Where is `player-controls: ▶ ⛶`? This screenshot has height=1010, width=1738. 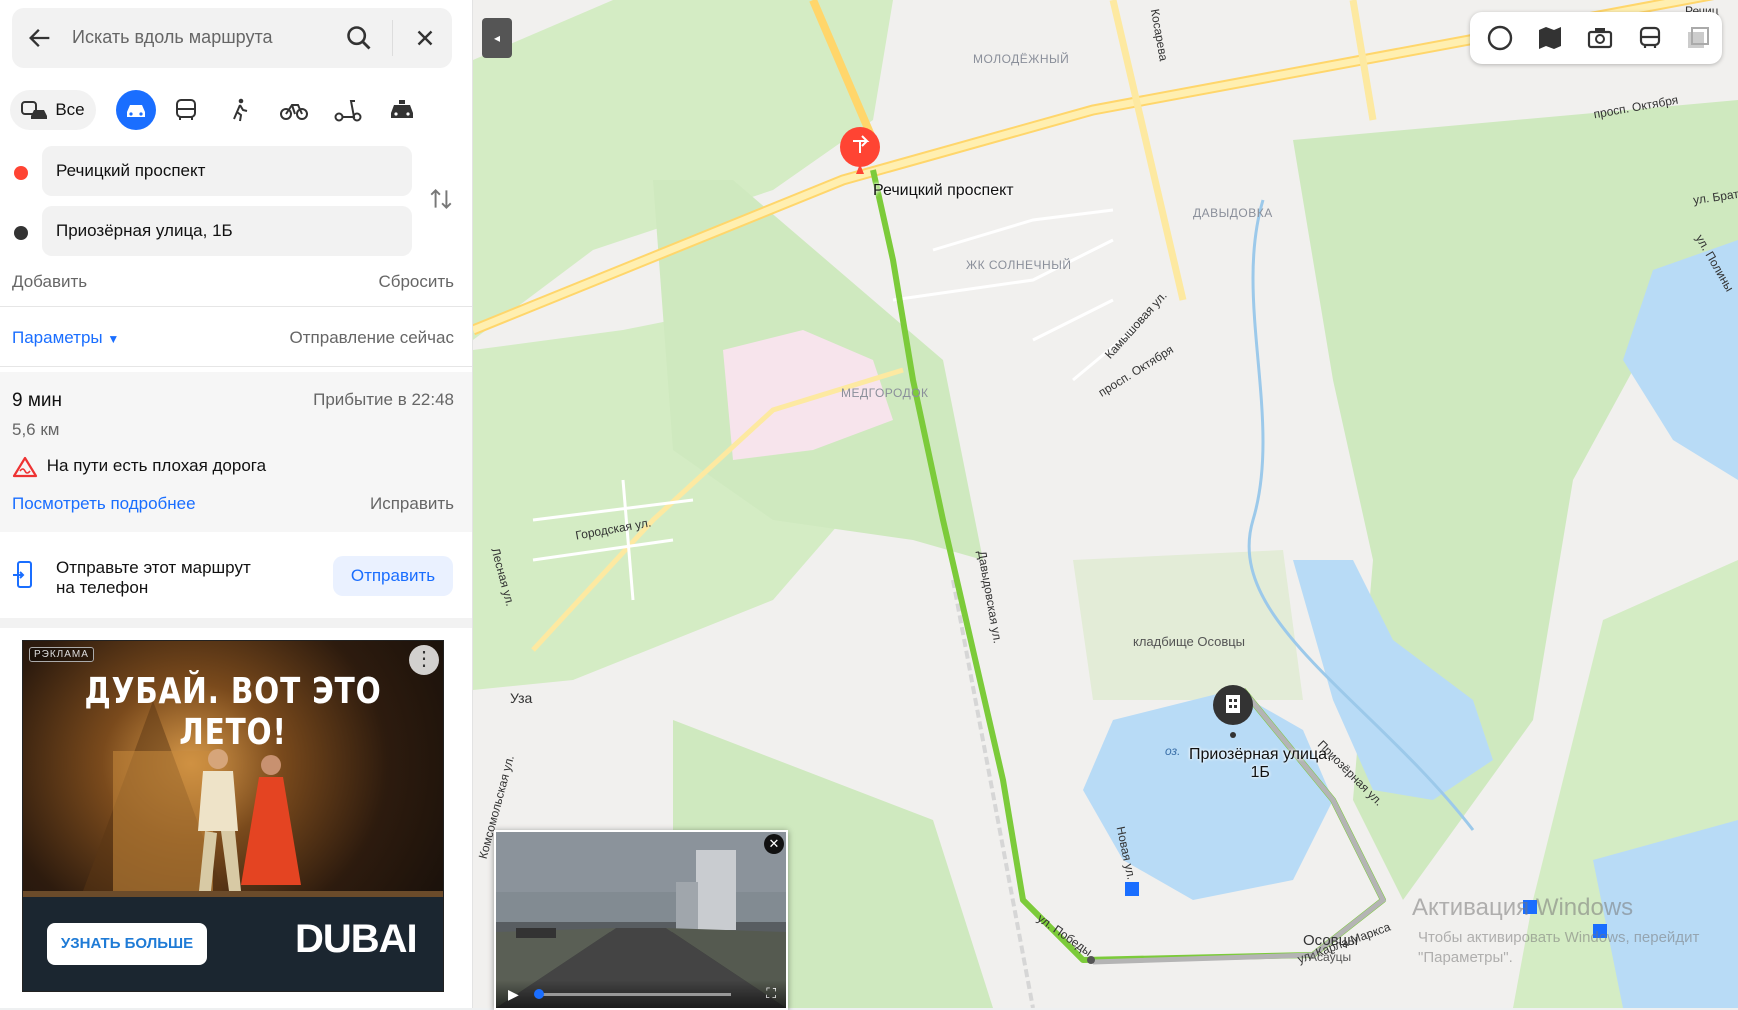
player-controls: ▶ ⛶ is located at coordinates (641, 994).